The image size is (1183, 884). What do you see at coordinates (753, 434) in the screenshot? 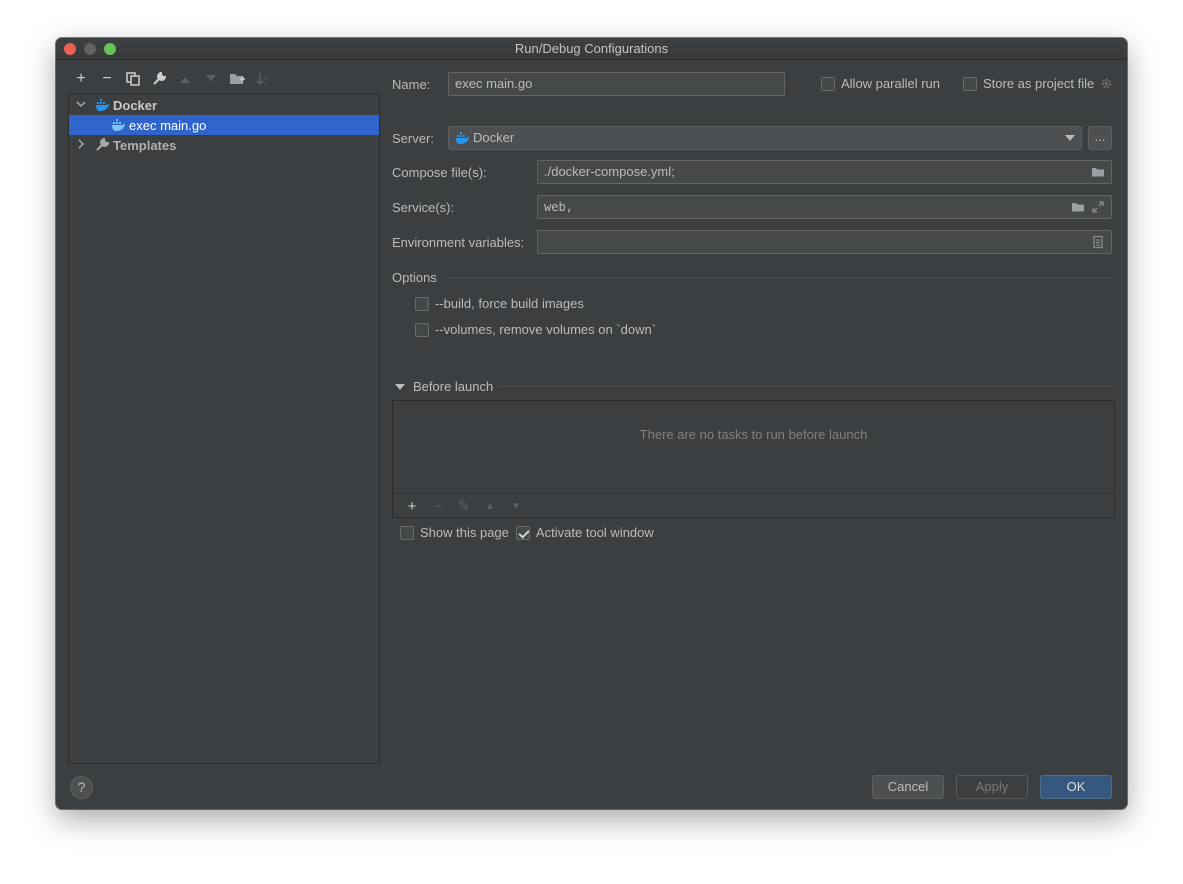
I see `before-launch-empty-text: There are no tasks to run before launch` at bounding box center [753, 434].